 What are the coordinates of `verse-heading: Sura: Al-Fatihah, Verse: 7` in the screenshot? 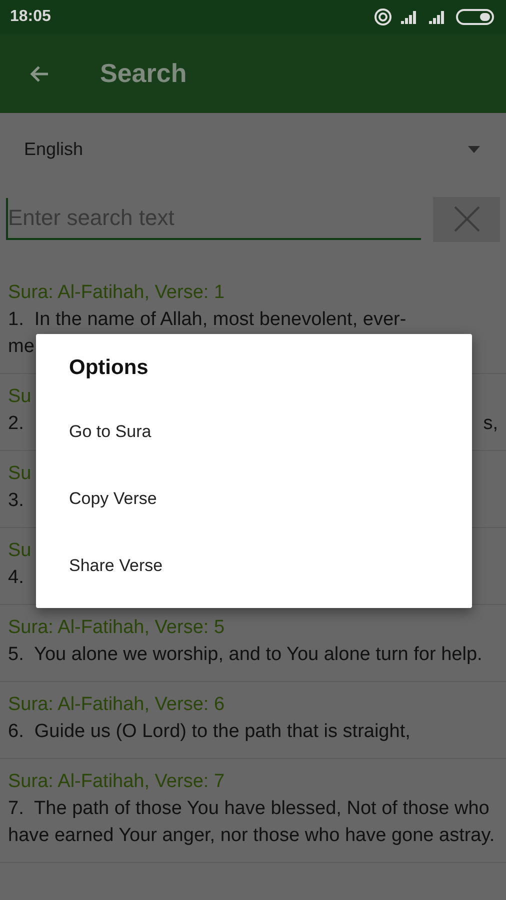 It's located at (116, 782).